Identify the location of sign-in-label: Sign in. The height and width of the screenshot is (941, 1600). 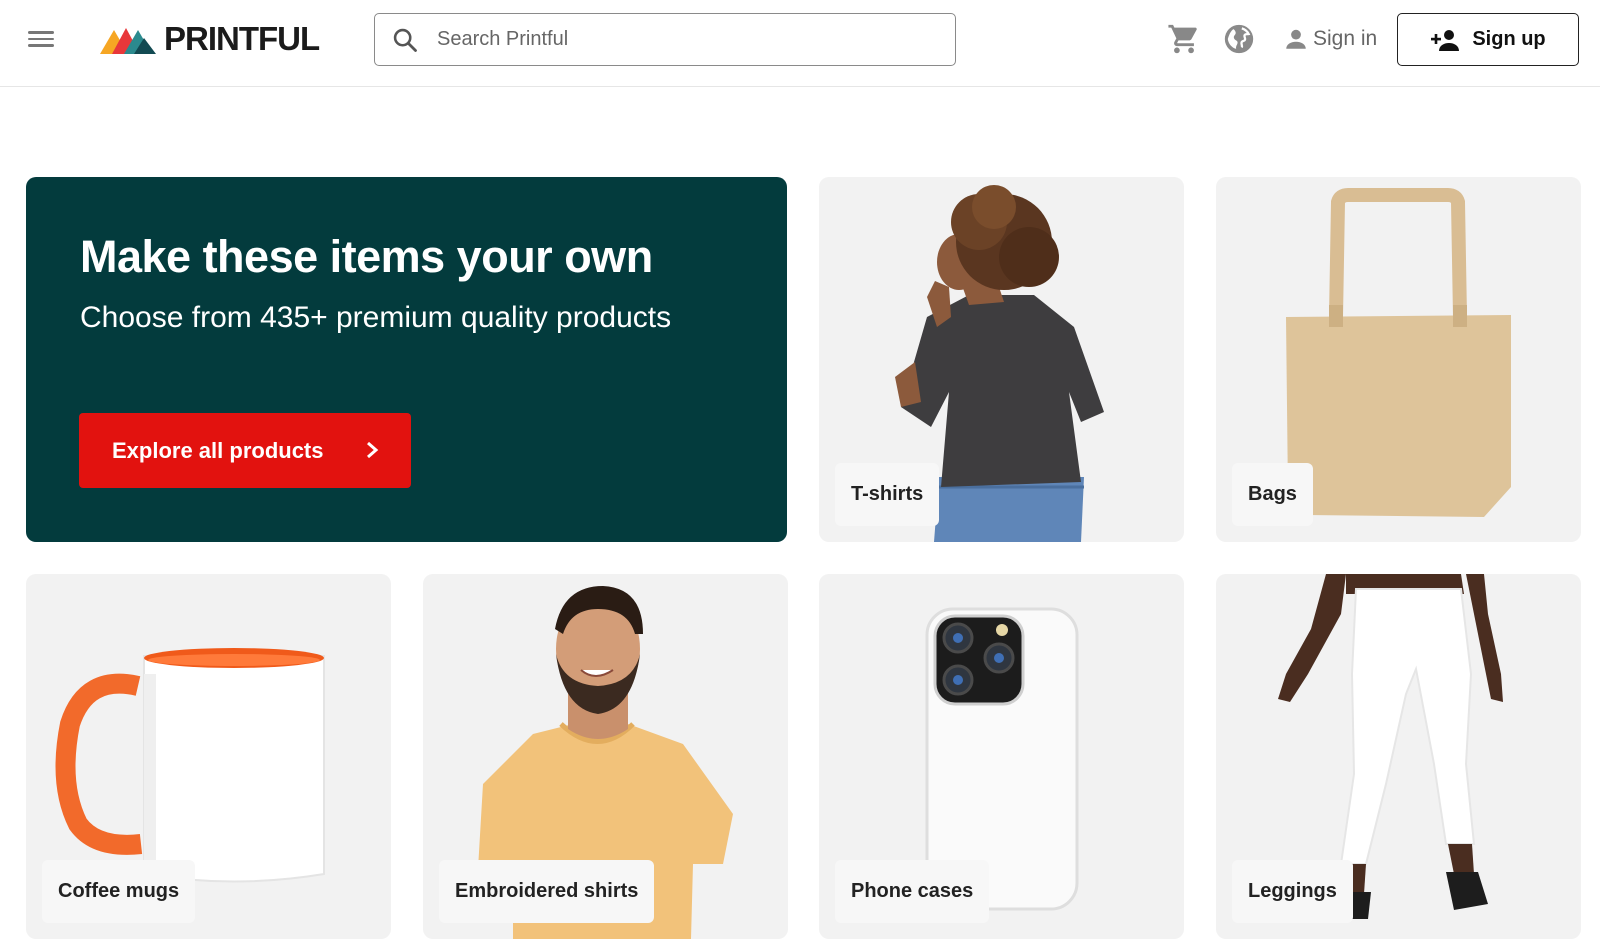
(1345, 38).